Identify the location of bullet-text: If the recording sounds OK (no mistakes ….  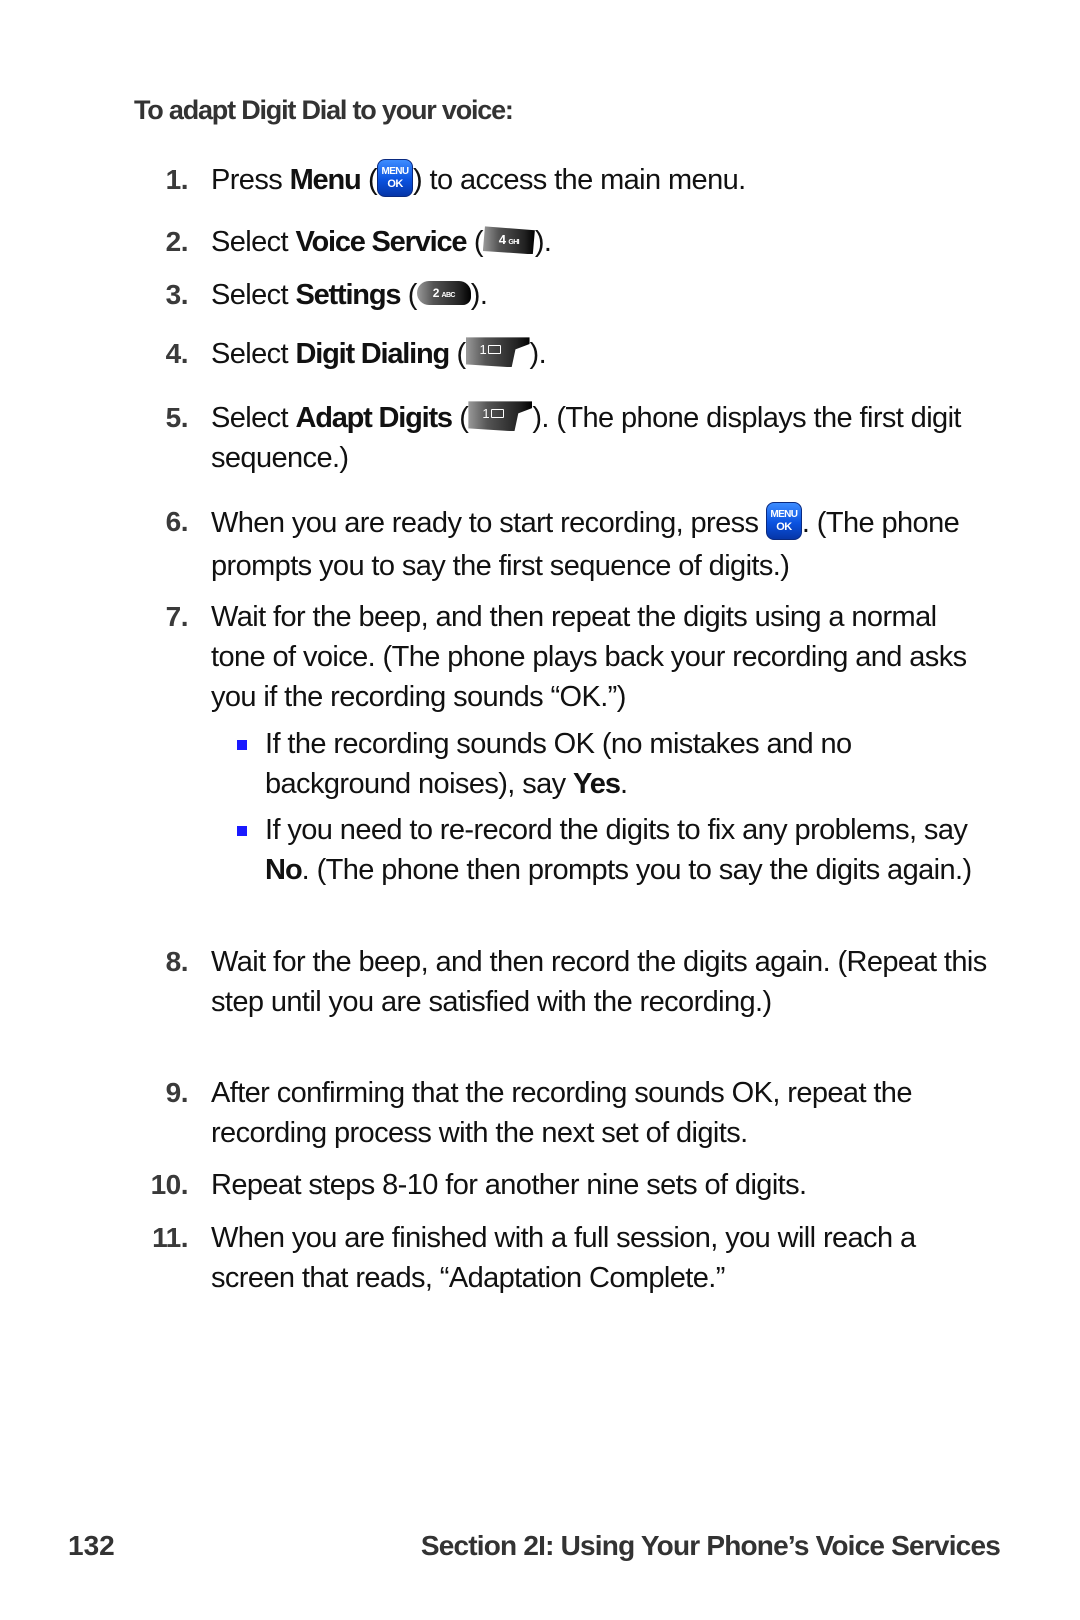
(625, 764).